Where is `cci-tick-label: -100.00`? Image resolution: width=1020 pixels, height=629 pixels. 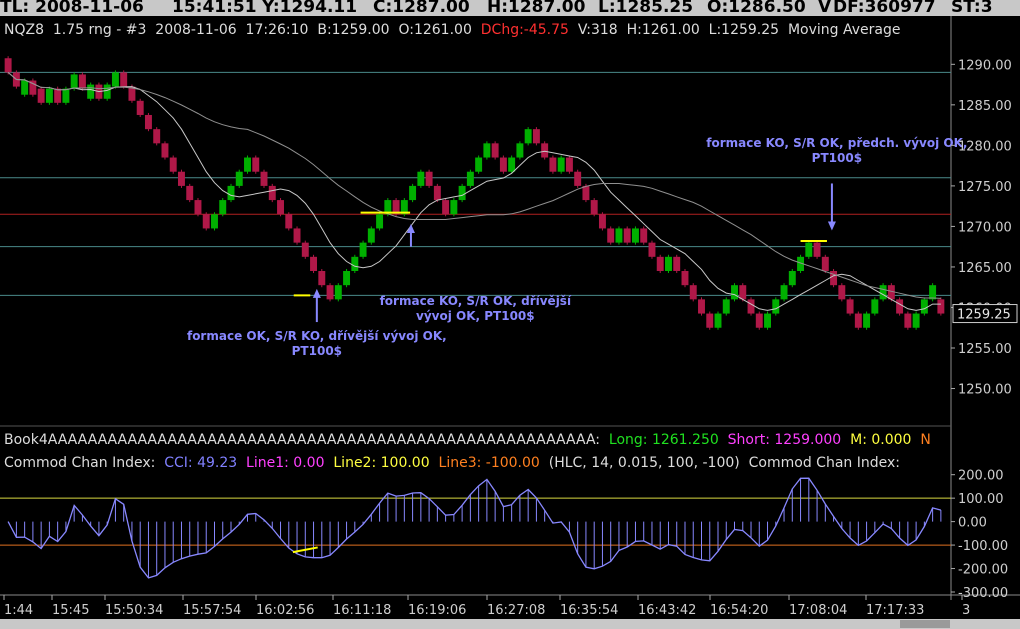 cci-tick-label: -100.00 is located at coordinates (983, 546).